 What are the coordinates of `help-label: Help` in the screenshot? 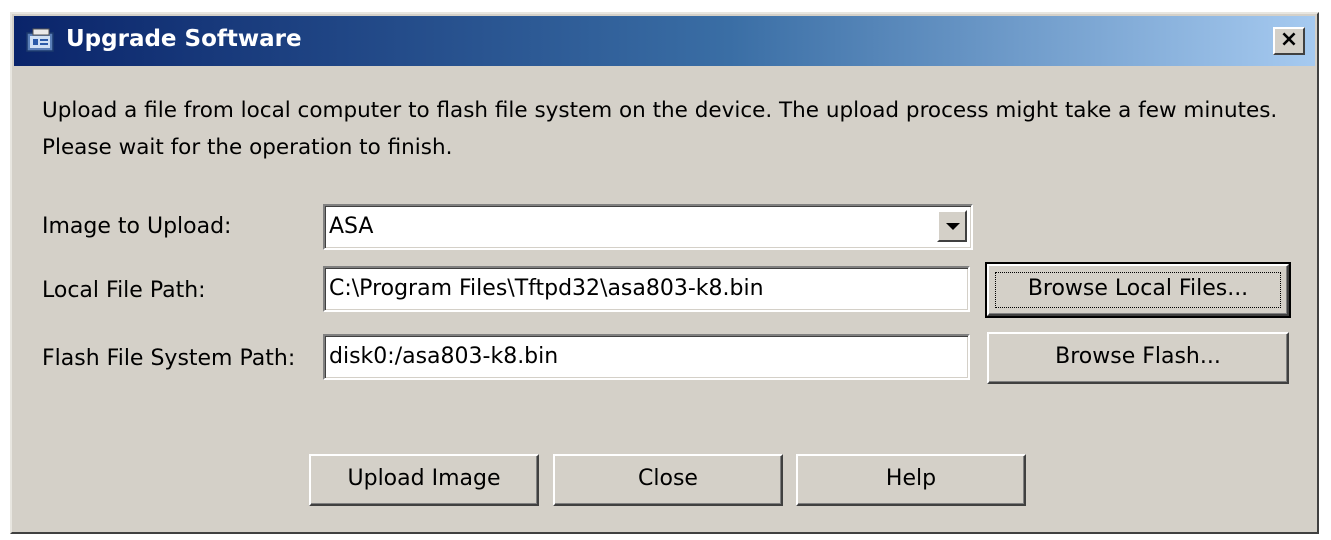 It's located at (911, 478).